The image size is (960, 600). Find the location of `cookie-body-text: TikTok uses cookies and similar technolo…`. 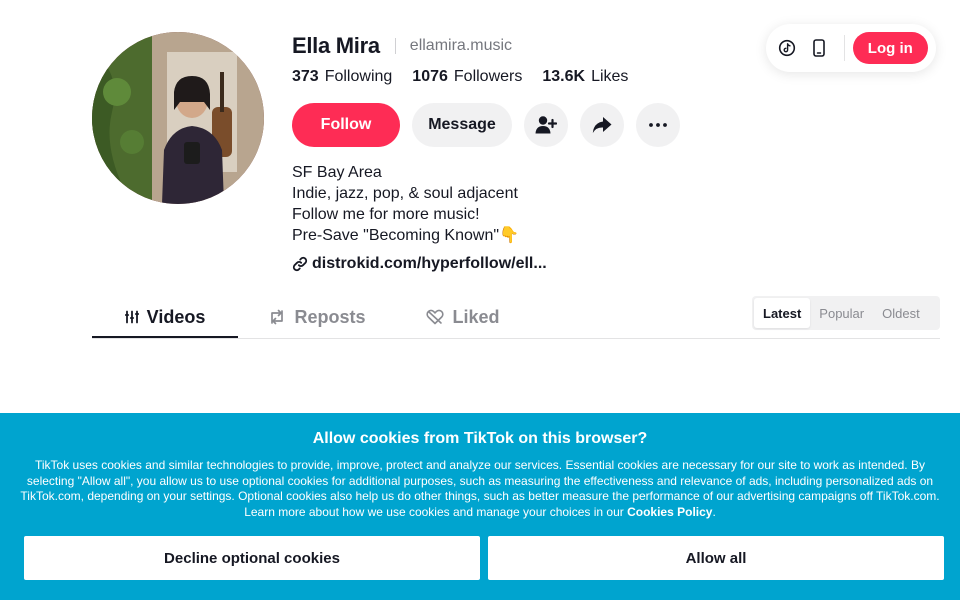

cookie-body-text: TikTok uses cookies and similar technolo… is located at coordinates (480, 488).